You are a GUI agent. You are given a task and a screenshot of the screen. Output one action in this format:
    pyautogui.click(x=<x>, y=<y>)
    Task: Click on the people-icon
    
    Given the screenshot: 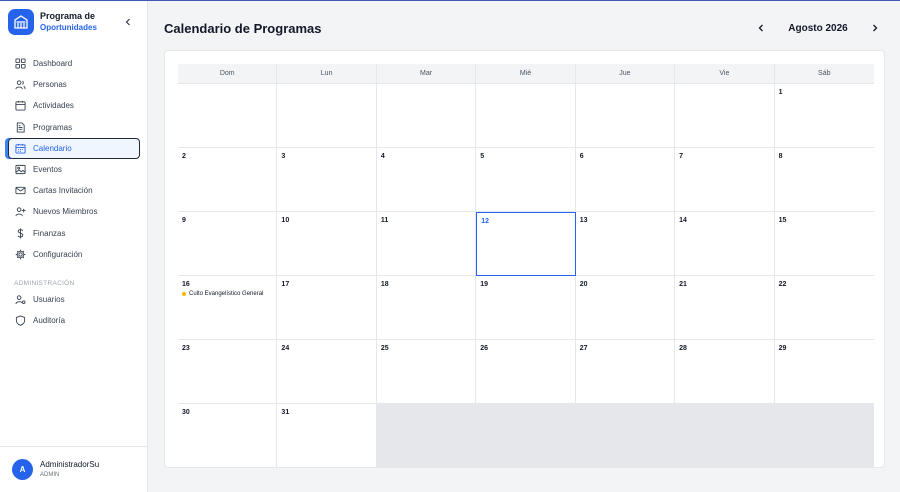 What is the action you would take?
    pyautogui.click(x=20, y=85)
    